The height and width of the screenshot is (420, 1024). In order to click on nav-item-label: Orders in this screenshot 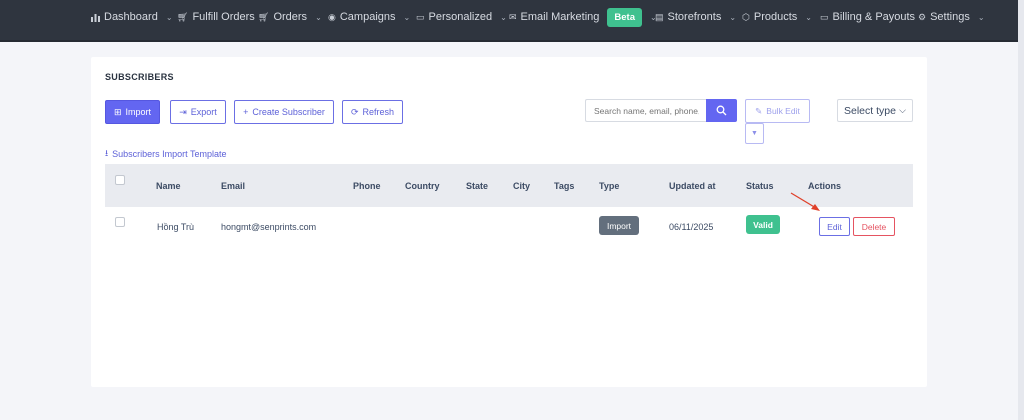, I will do `click(290, 17)`.